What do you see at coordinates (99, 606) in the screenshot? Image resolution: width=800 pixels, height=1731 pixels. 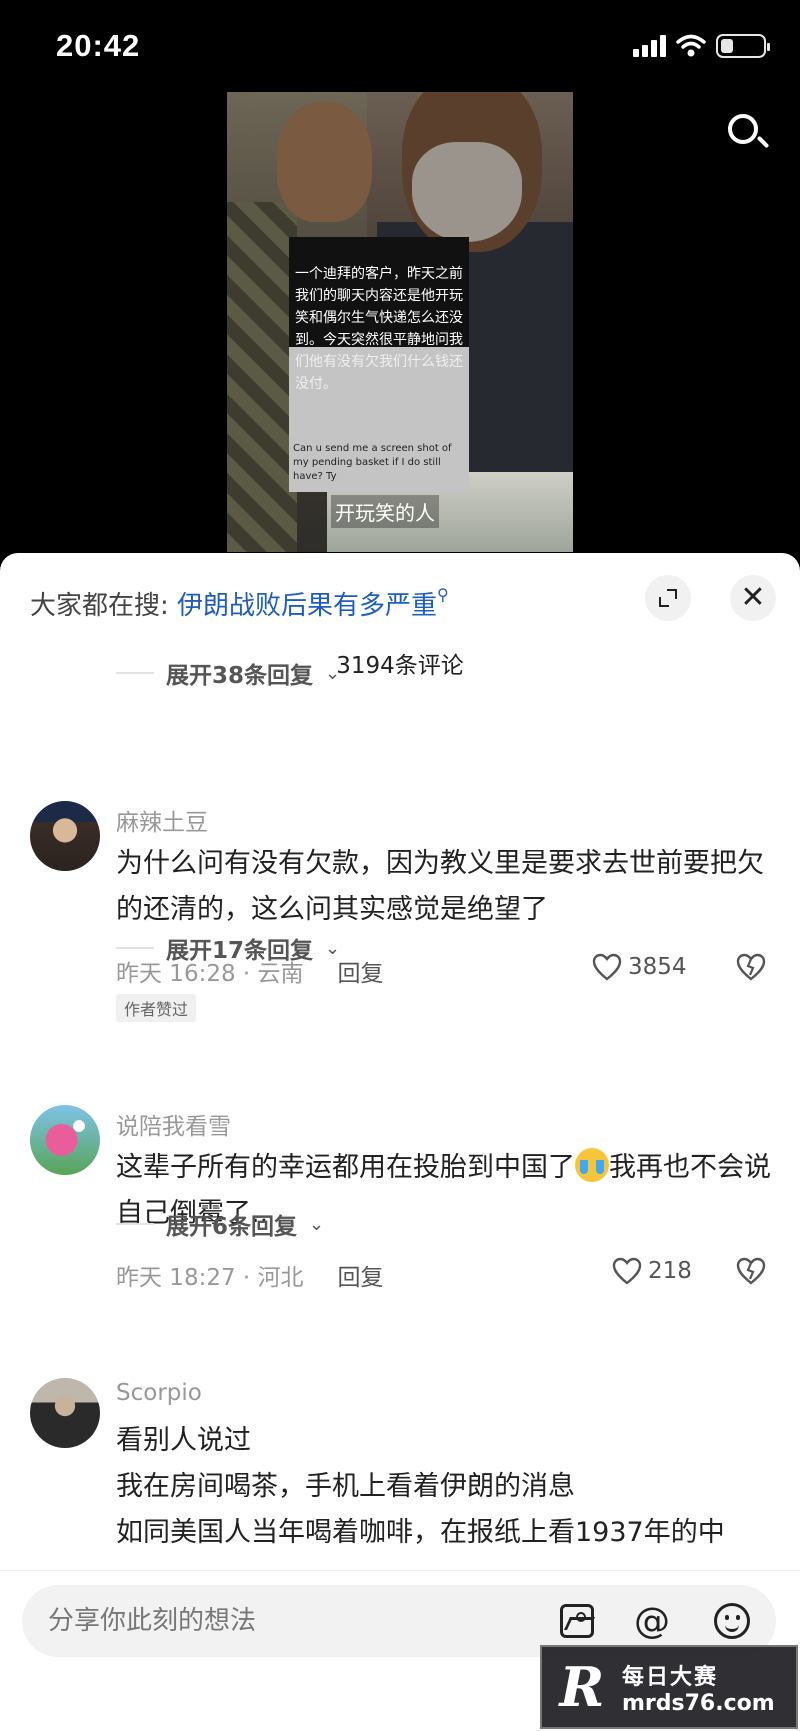 I see `hot-search-label: 大家都在搜:` at bounding box center [99, 606].